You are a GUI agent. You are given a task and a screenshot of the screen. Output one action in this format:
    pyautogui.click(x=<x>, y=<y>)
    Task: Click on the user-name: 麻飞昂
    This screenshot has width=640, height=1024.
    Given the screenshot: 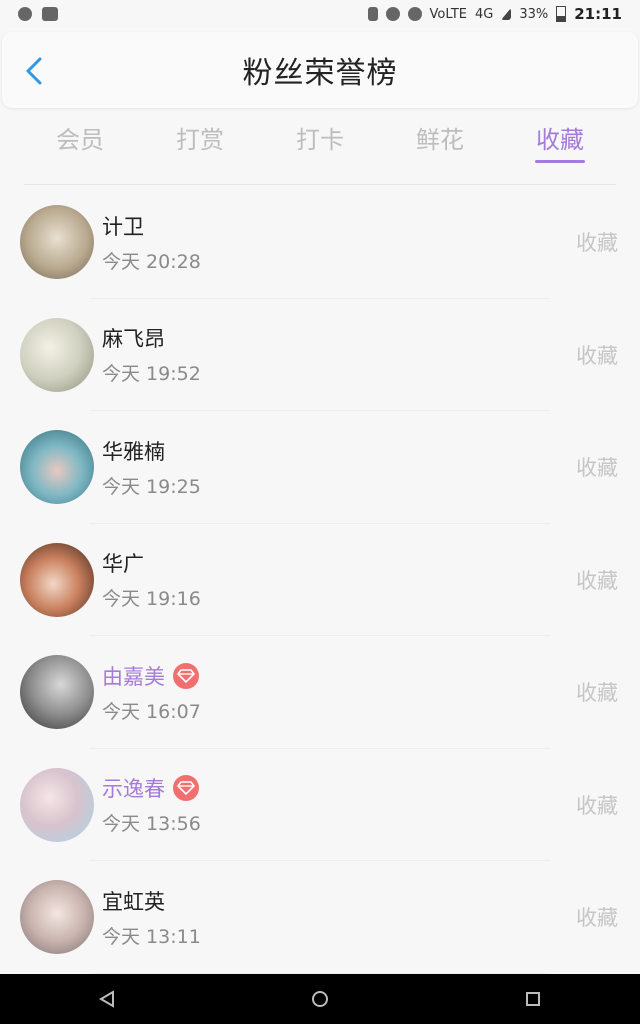 What is the action you would take?
    pyautogui.click(x=133, y=339)
    